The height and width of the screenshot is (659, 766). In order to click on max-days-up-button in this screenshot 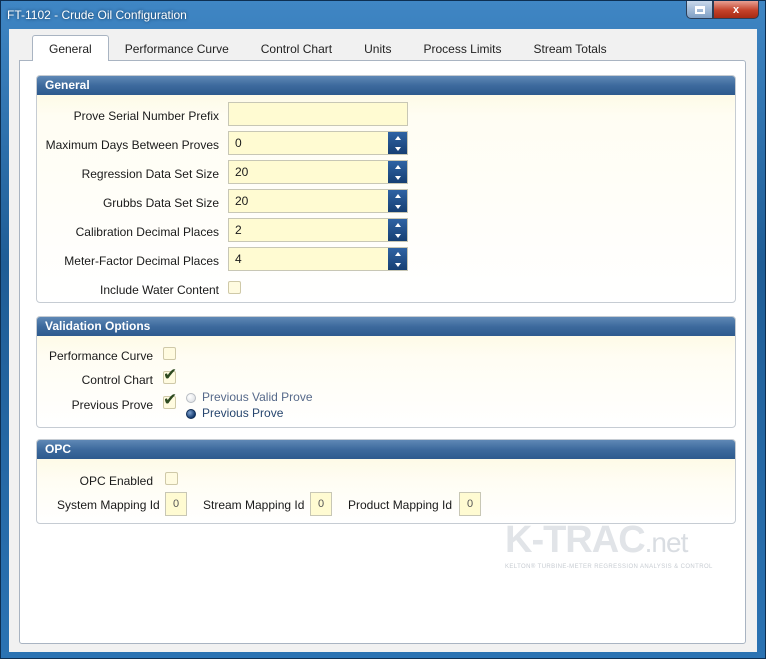, I will do `click(397, 137)`.